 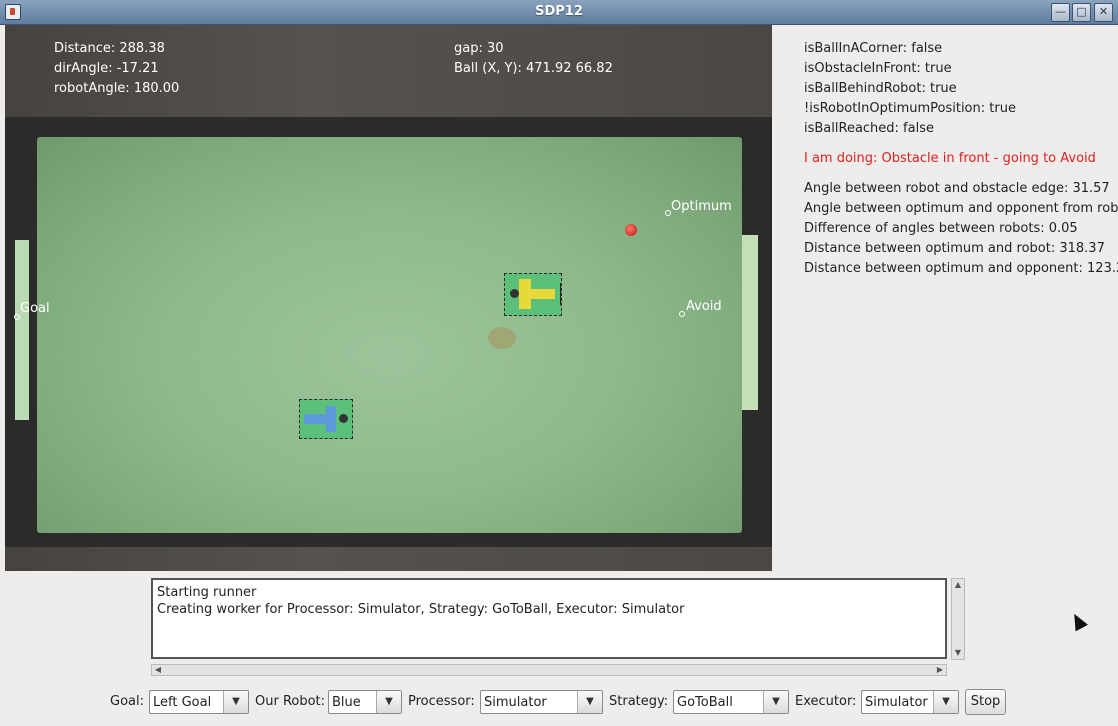 I want to click on right-goal, so click(x=750, y=322).